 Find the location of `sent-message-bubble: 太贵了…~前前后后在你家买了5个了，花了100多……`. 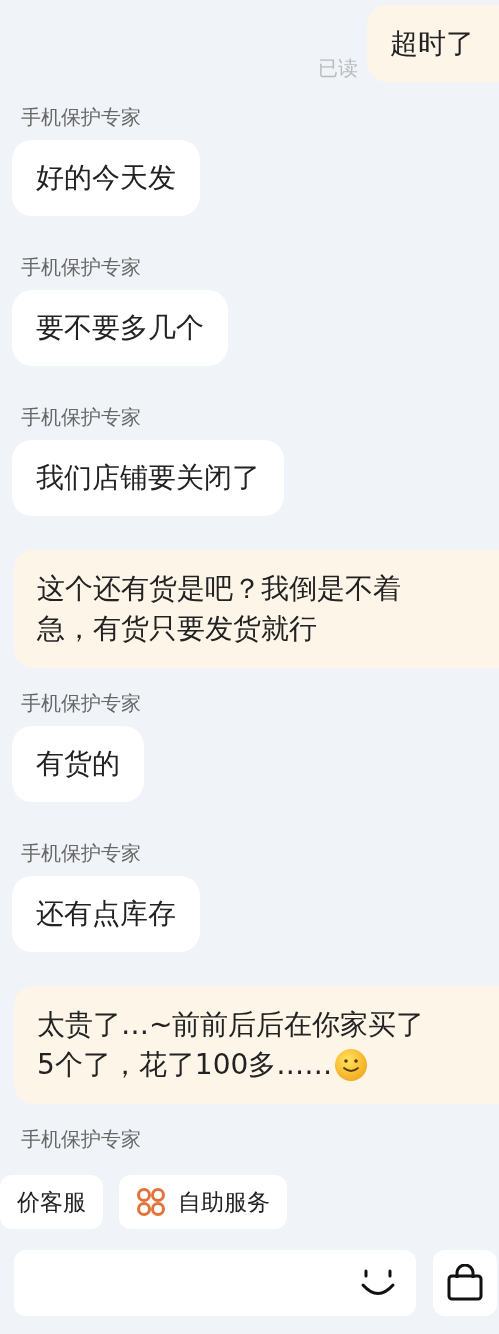

sent-message-bubble: 太贵了…~前前后后在你家买了5个了，花了100多…… is located at coordinates (256, 1045).